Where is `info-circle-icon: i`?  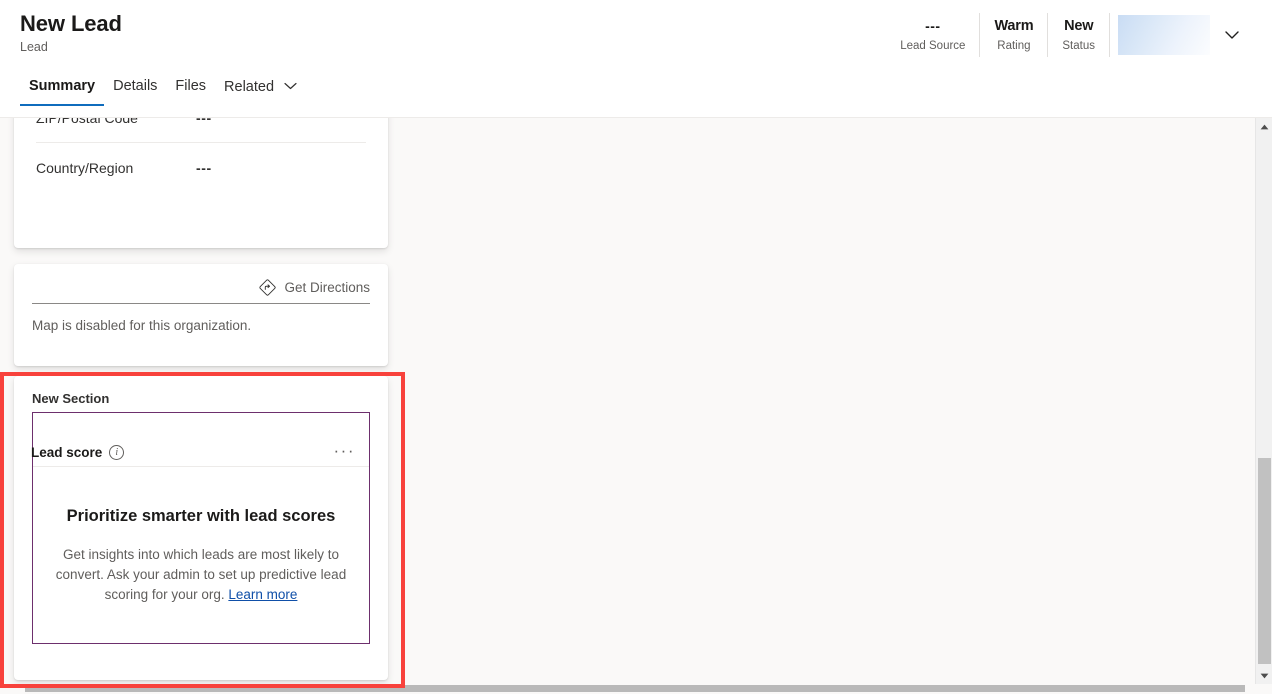 info-circle-icon: i is located at coordinates (117, 452).